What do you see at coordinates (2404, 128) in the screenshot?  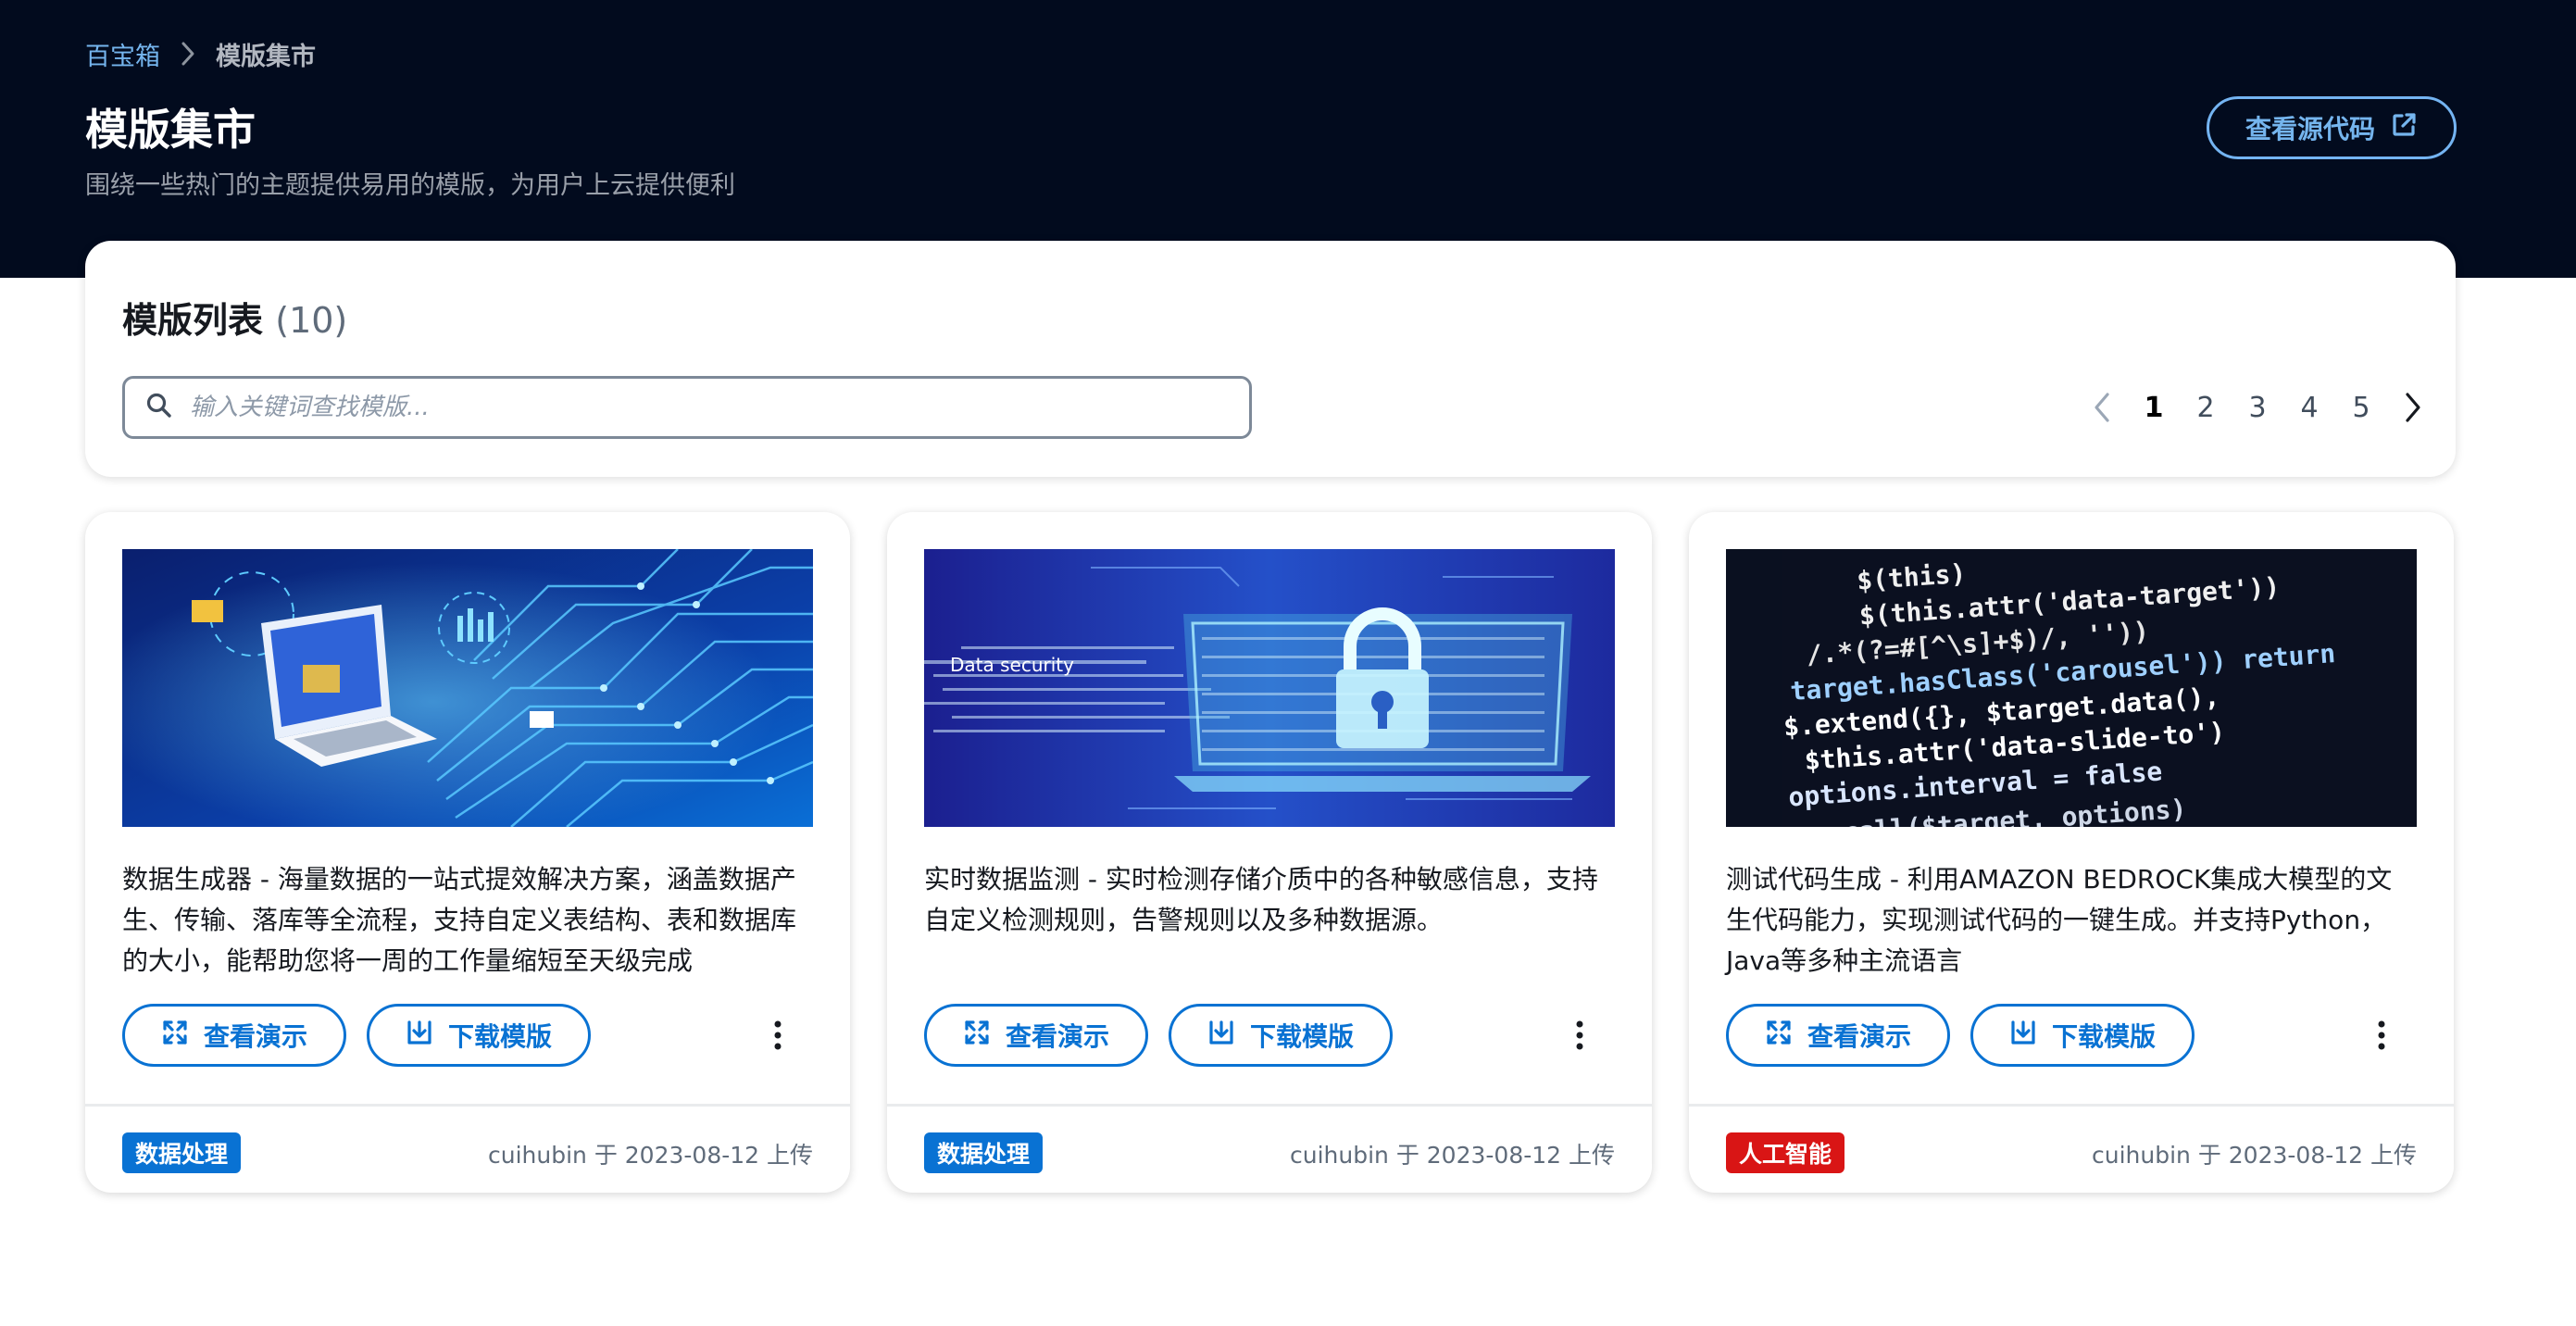 I see `external-link-icon` at bounding box center [2404, 128].